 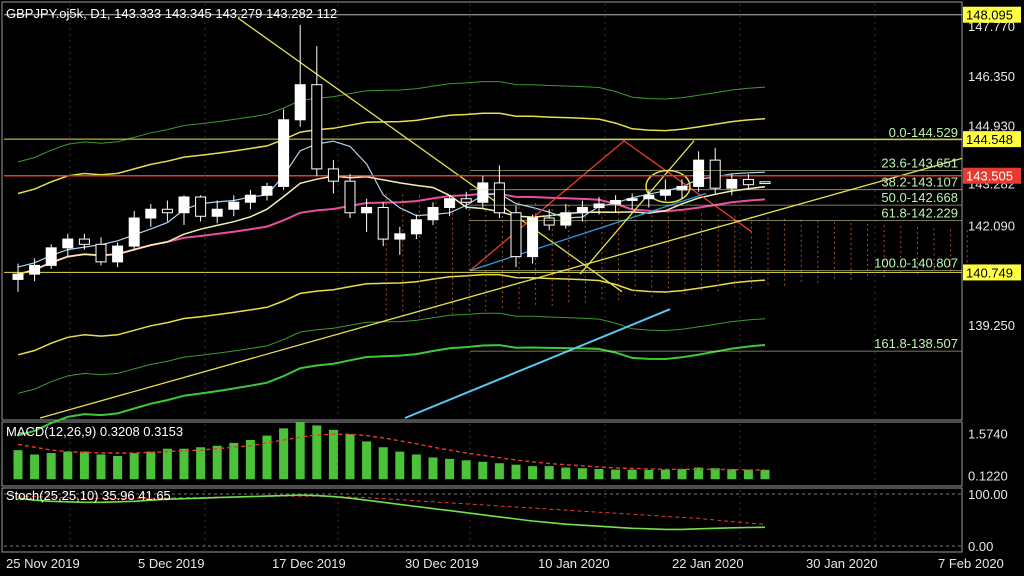 I want to click on price-tag-label: 144.548, so click(x=989, y=139).